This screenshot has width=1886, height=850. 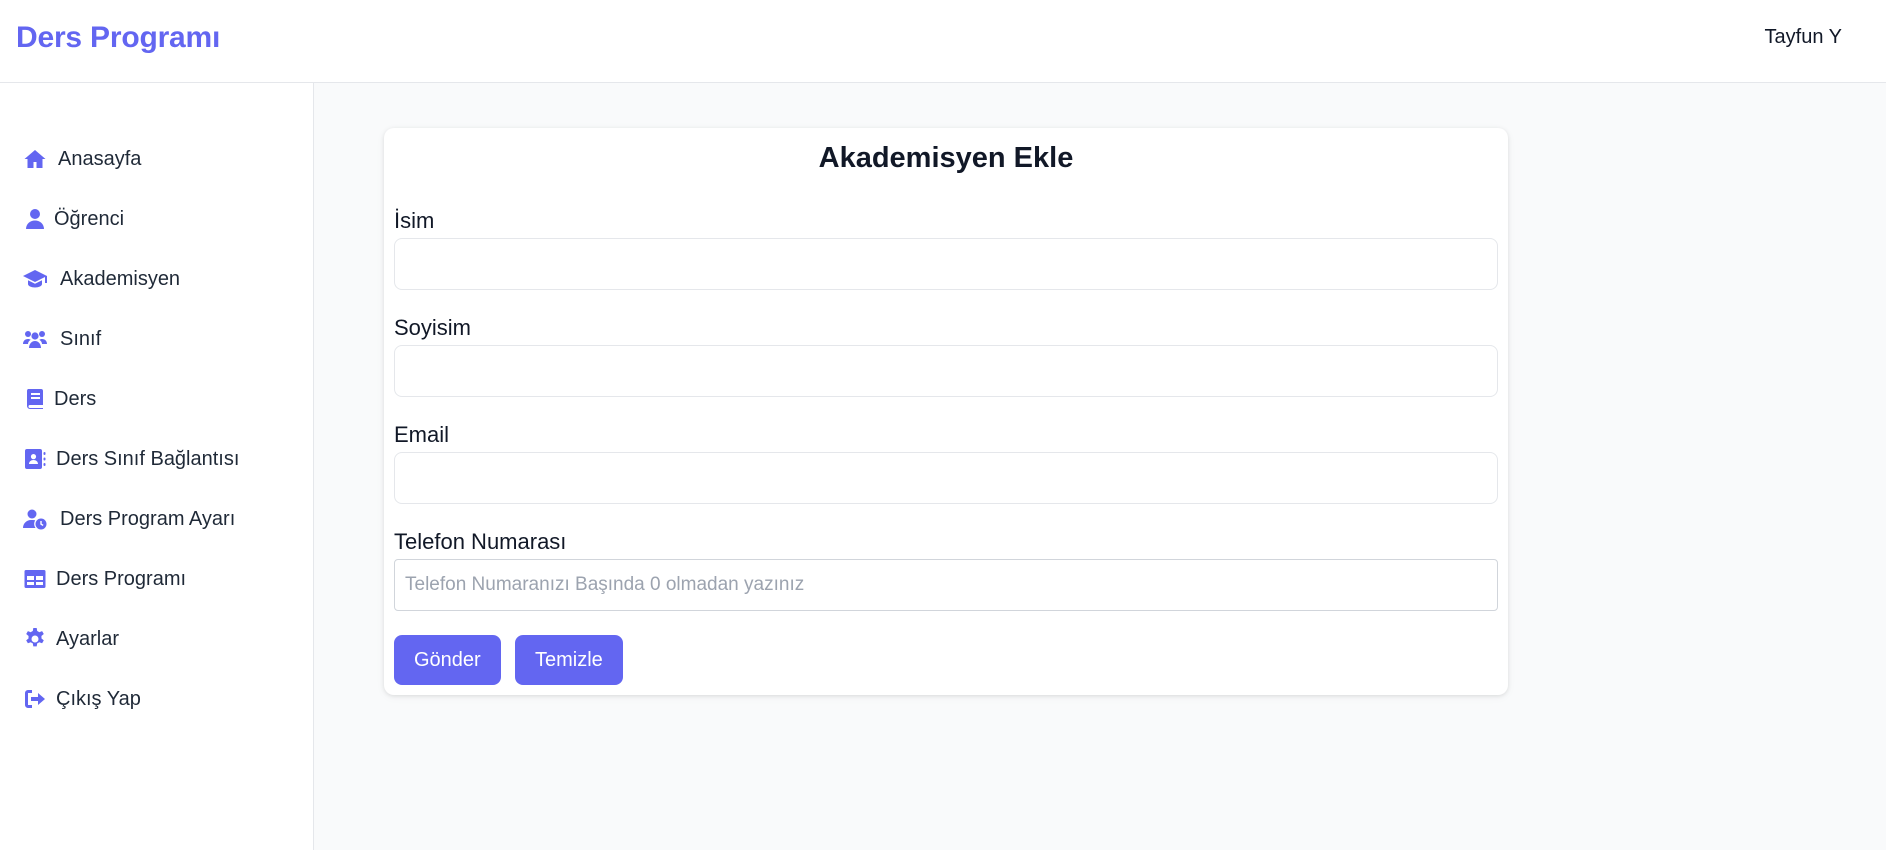 What do you see at coordinates (35, 519) in the screenshot?
I see `user-clock-icon` at bounding box center [35, 519].